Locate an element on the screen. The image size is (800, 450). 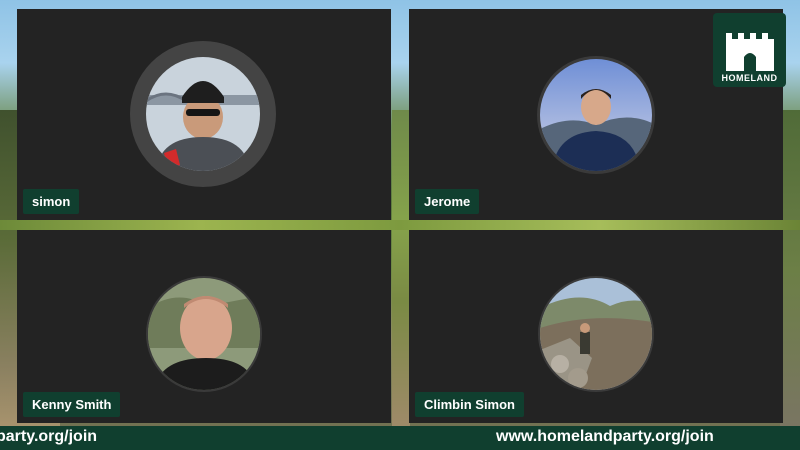
person-close-up-photo-icon is located at coordinates (204, 334).